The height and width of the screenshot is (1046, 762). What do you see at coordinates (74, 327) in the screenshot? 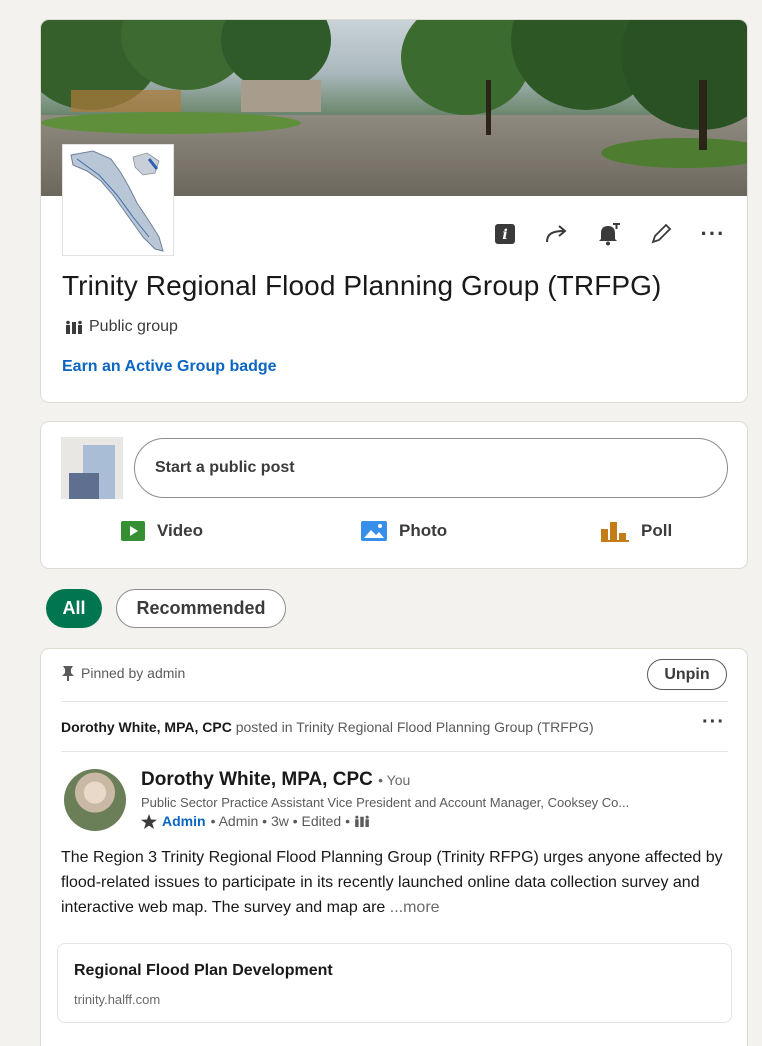
I see `group-people-icon` at bounding box center [74, 327].